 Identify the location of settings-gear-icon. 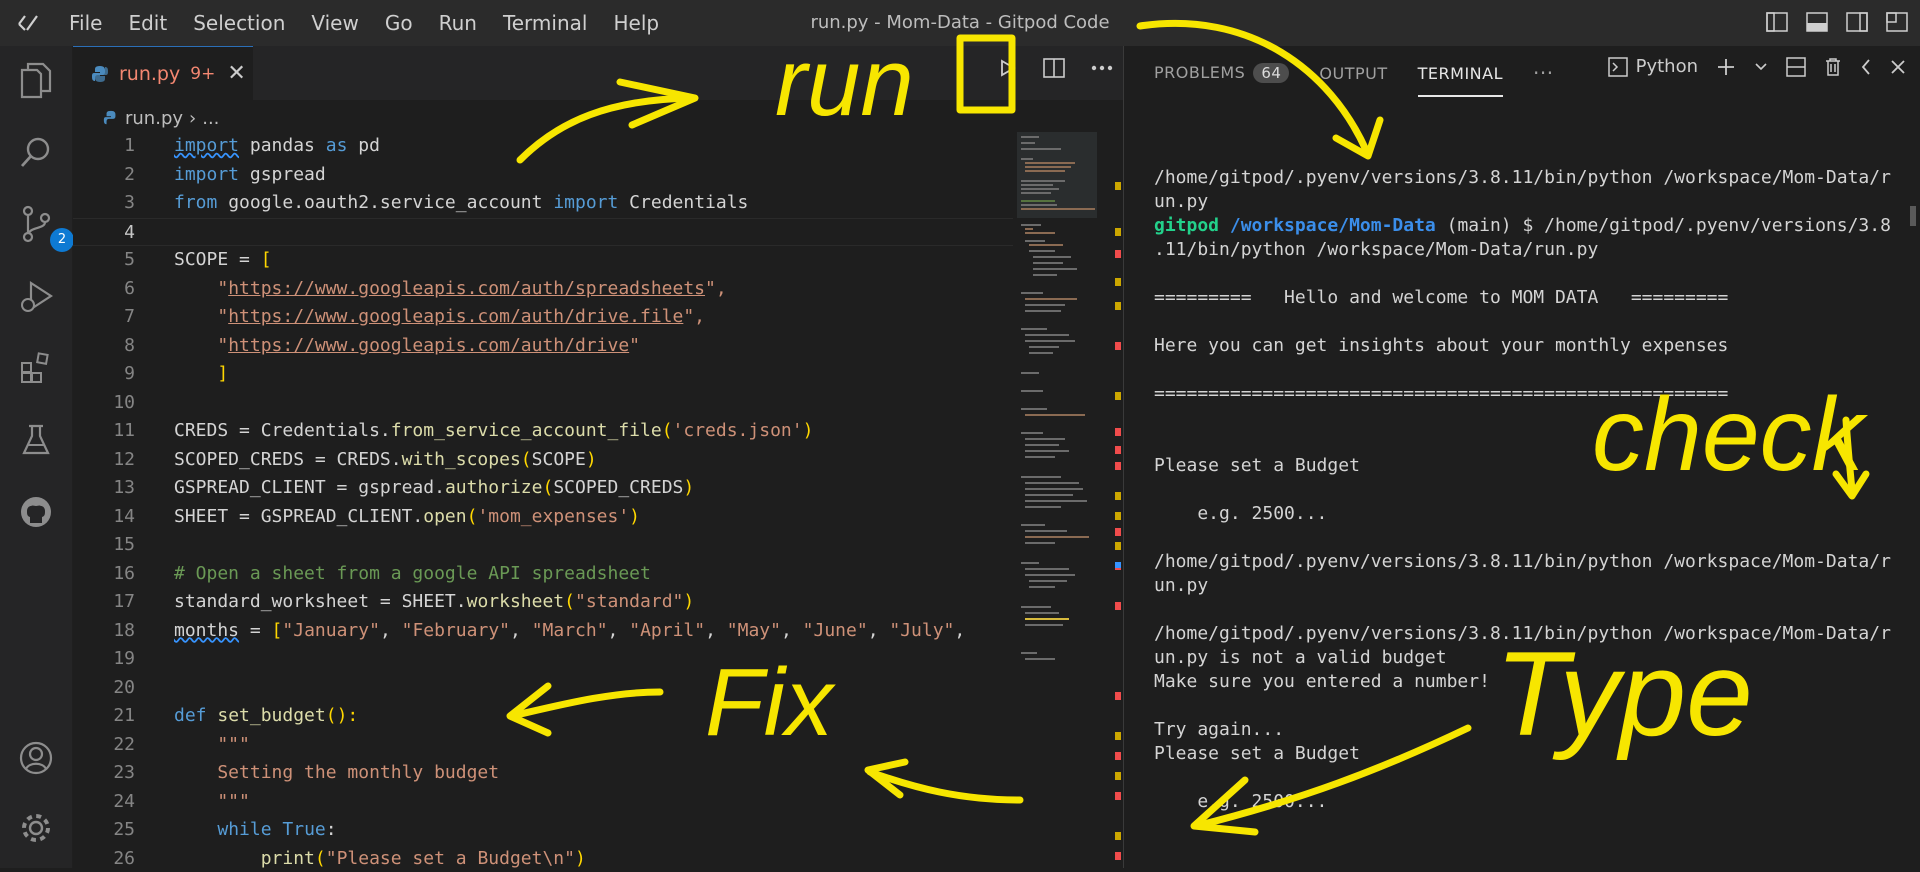
(36, 828).